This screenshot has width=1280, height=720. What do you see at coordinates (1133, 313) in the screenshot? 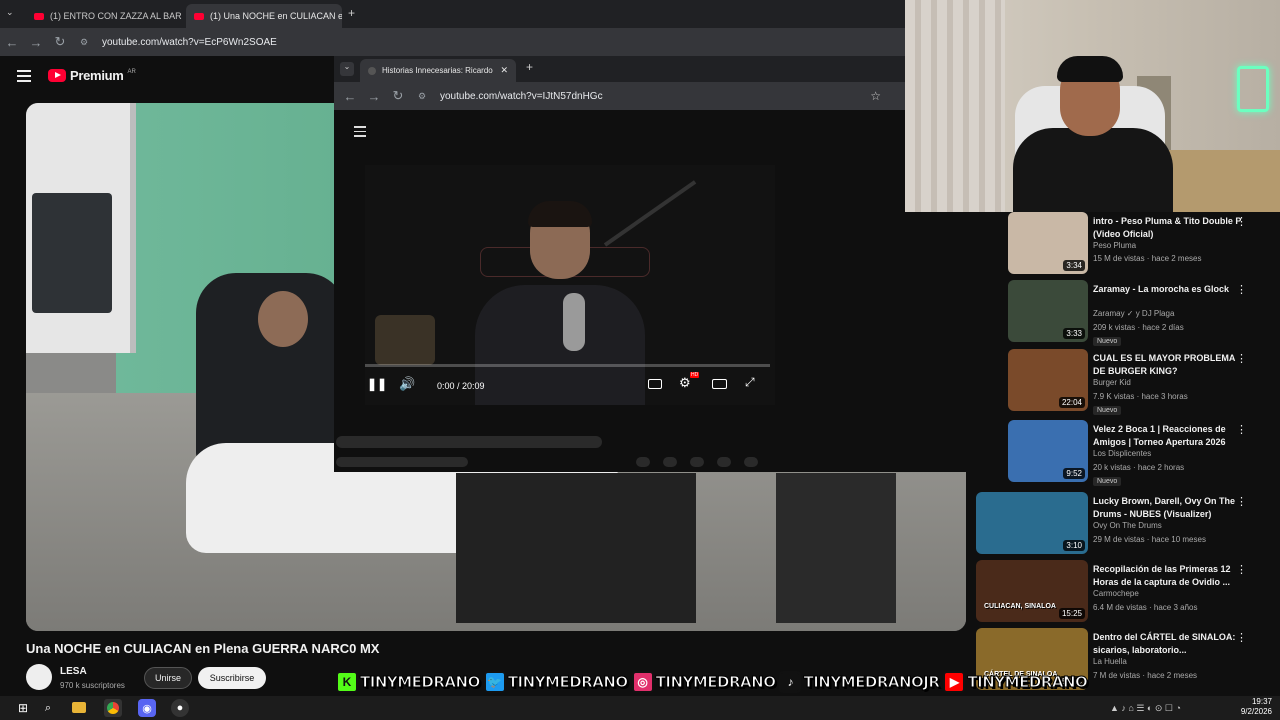
I see `video-channel: Zaramay ✓ y DJ Plaga` at bounding box center [1133, 313].